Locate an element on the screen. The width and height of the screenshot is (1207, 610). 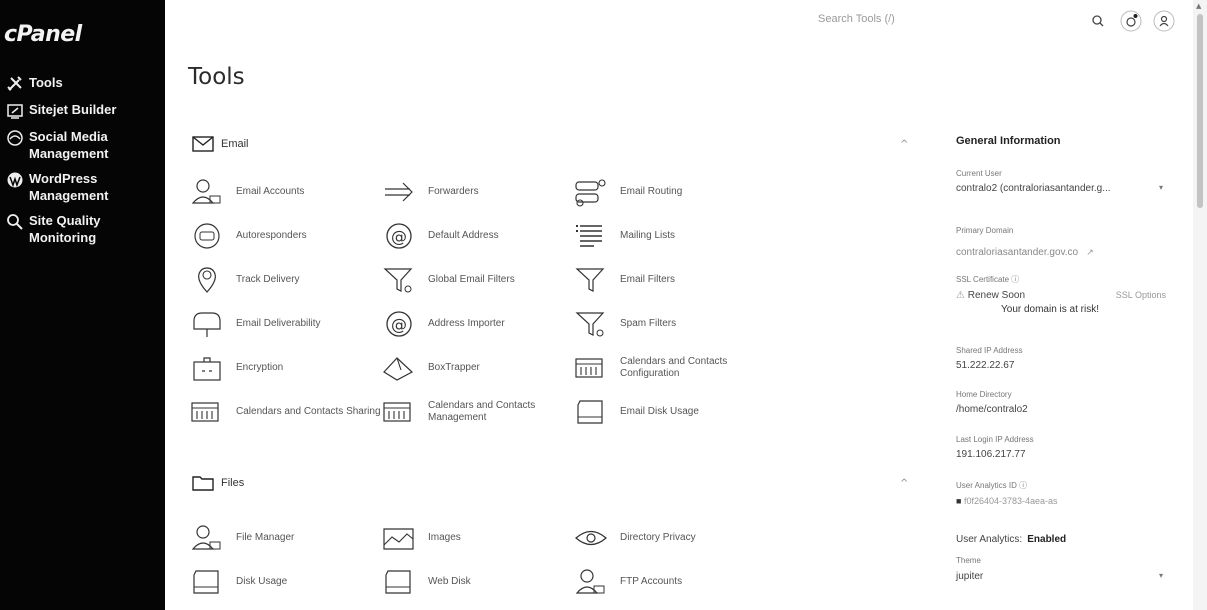
files-collapse-icon: ^ is located at coordinates (904, 483).